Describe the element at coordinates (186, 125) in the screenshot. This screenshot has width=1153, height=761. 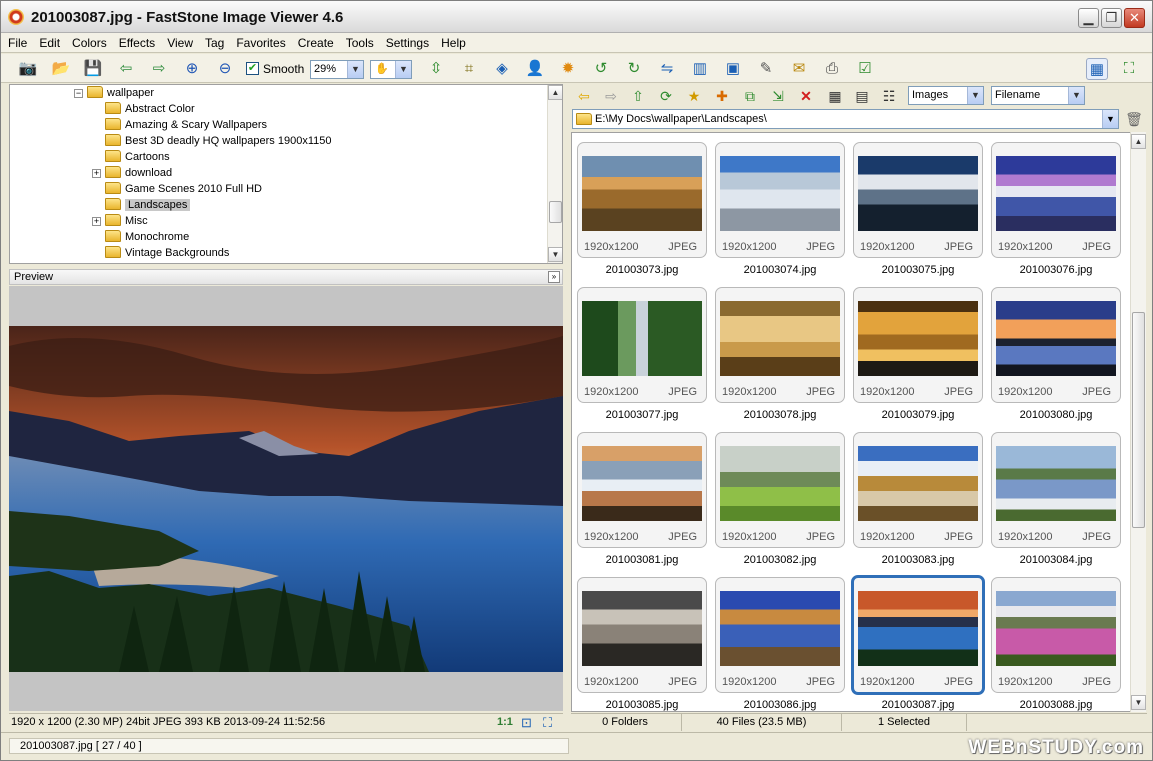
I see `tree-item: Amazing & Scary Wallpapers` at that location.